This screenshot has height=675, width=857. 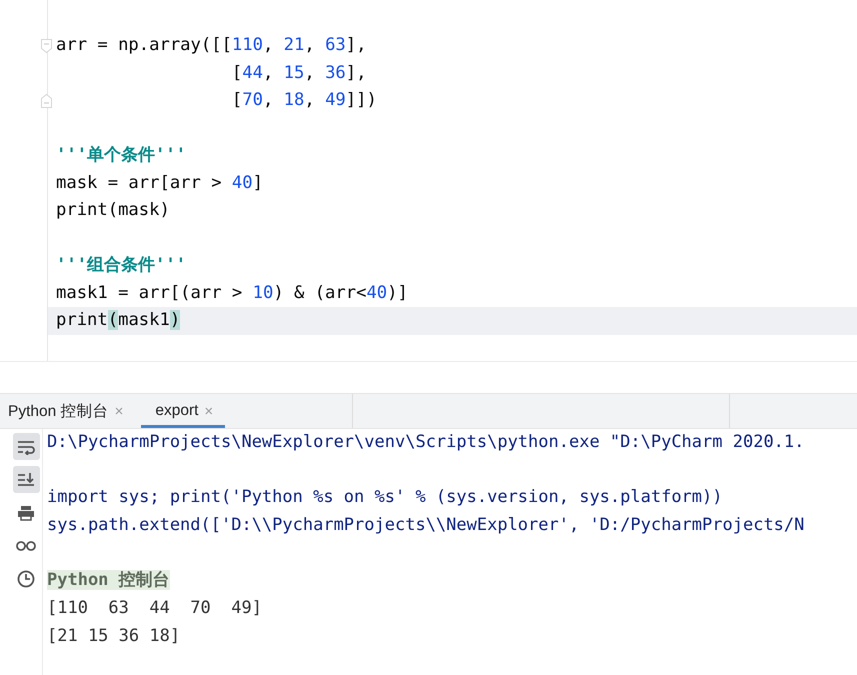 What do you see at coordinates (113, 210) in the screenshot?
I see `code-line: print(mask)` at bounding box center [113, 210].